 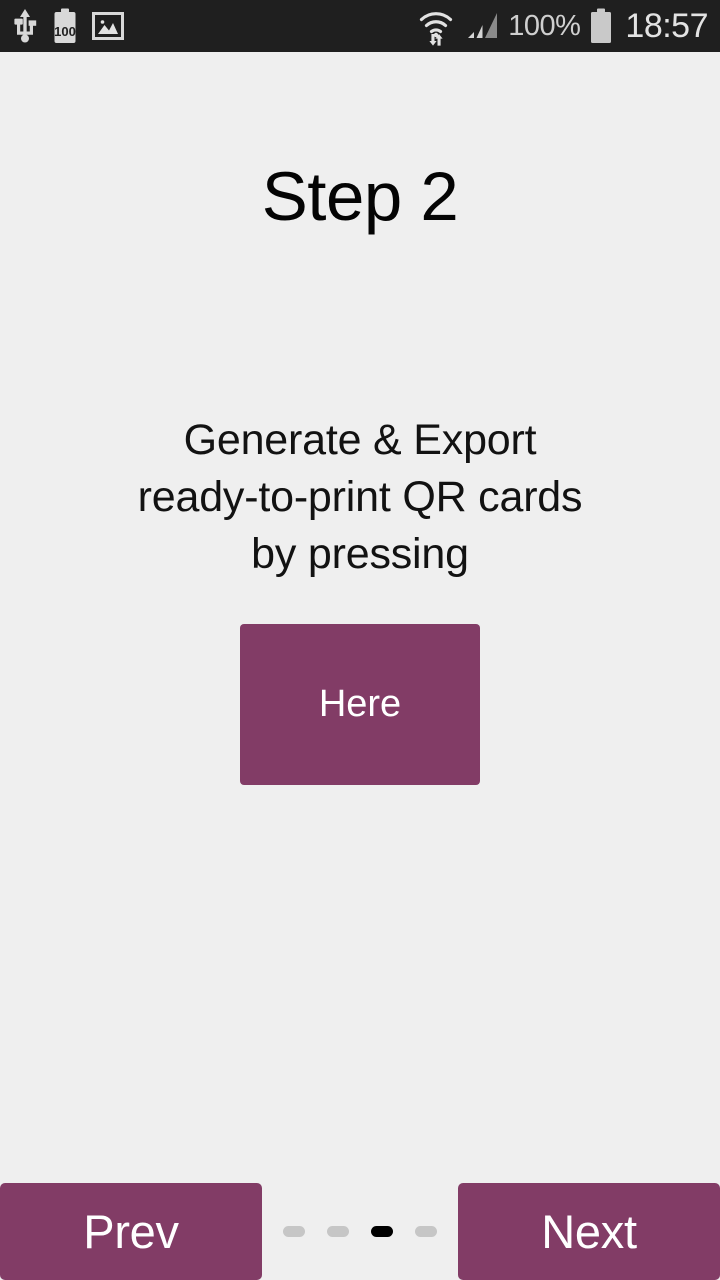 I want to click on status-bar-left-icons: 100, so click(x=68, y=26).